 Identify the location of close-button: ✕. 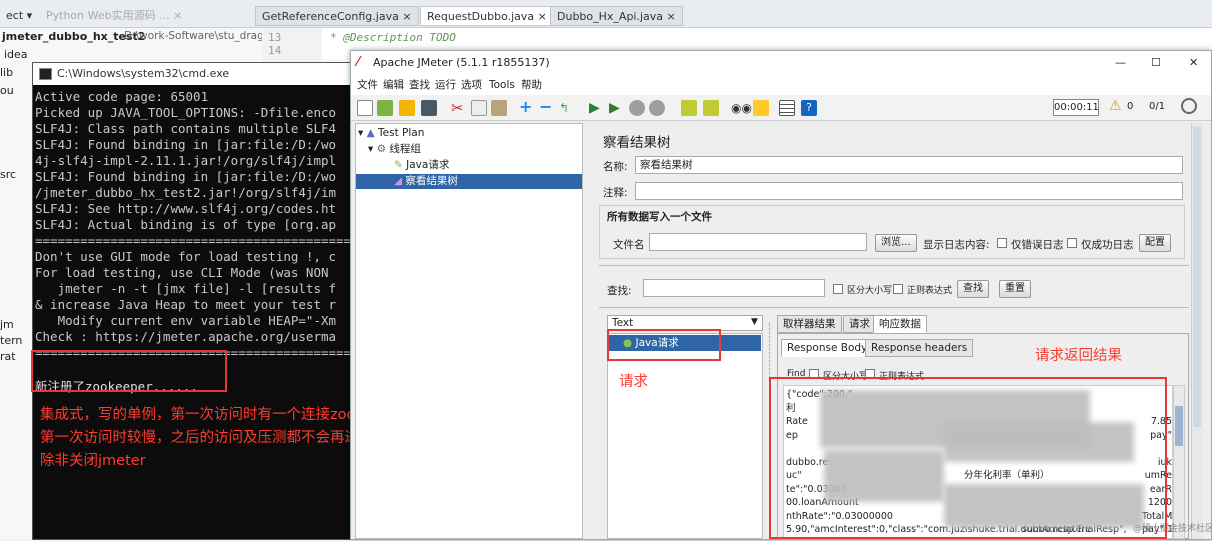
(1193, 63).